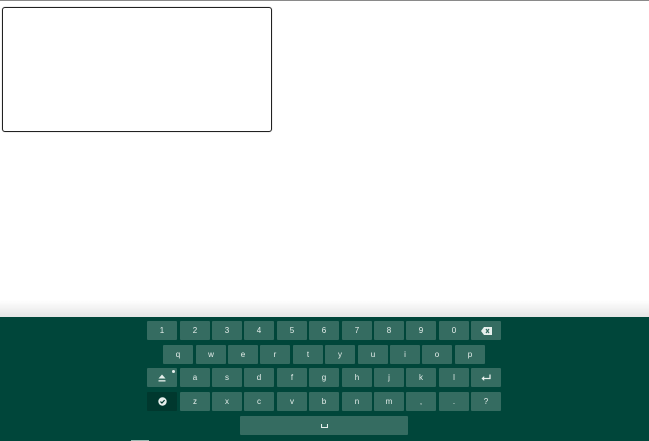  I want to click on backspace-icon, so click(486, 330).